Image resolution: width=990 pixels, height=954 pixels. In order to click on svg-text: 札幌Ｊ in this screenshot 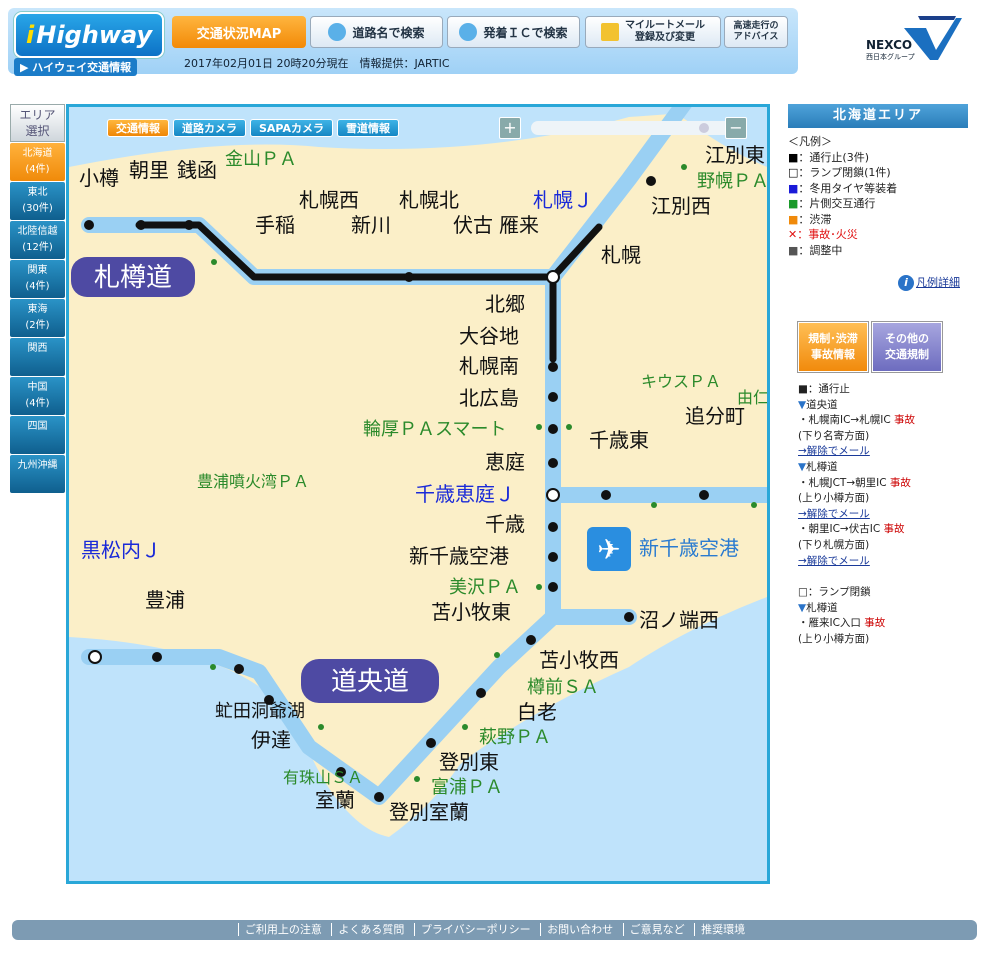, I will do `click(563, 200)`.